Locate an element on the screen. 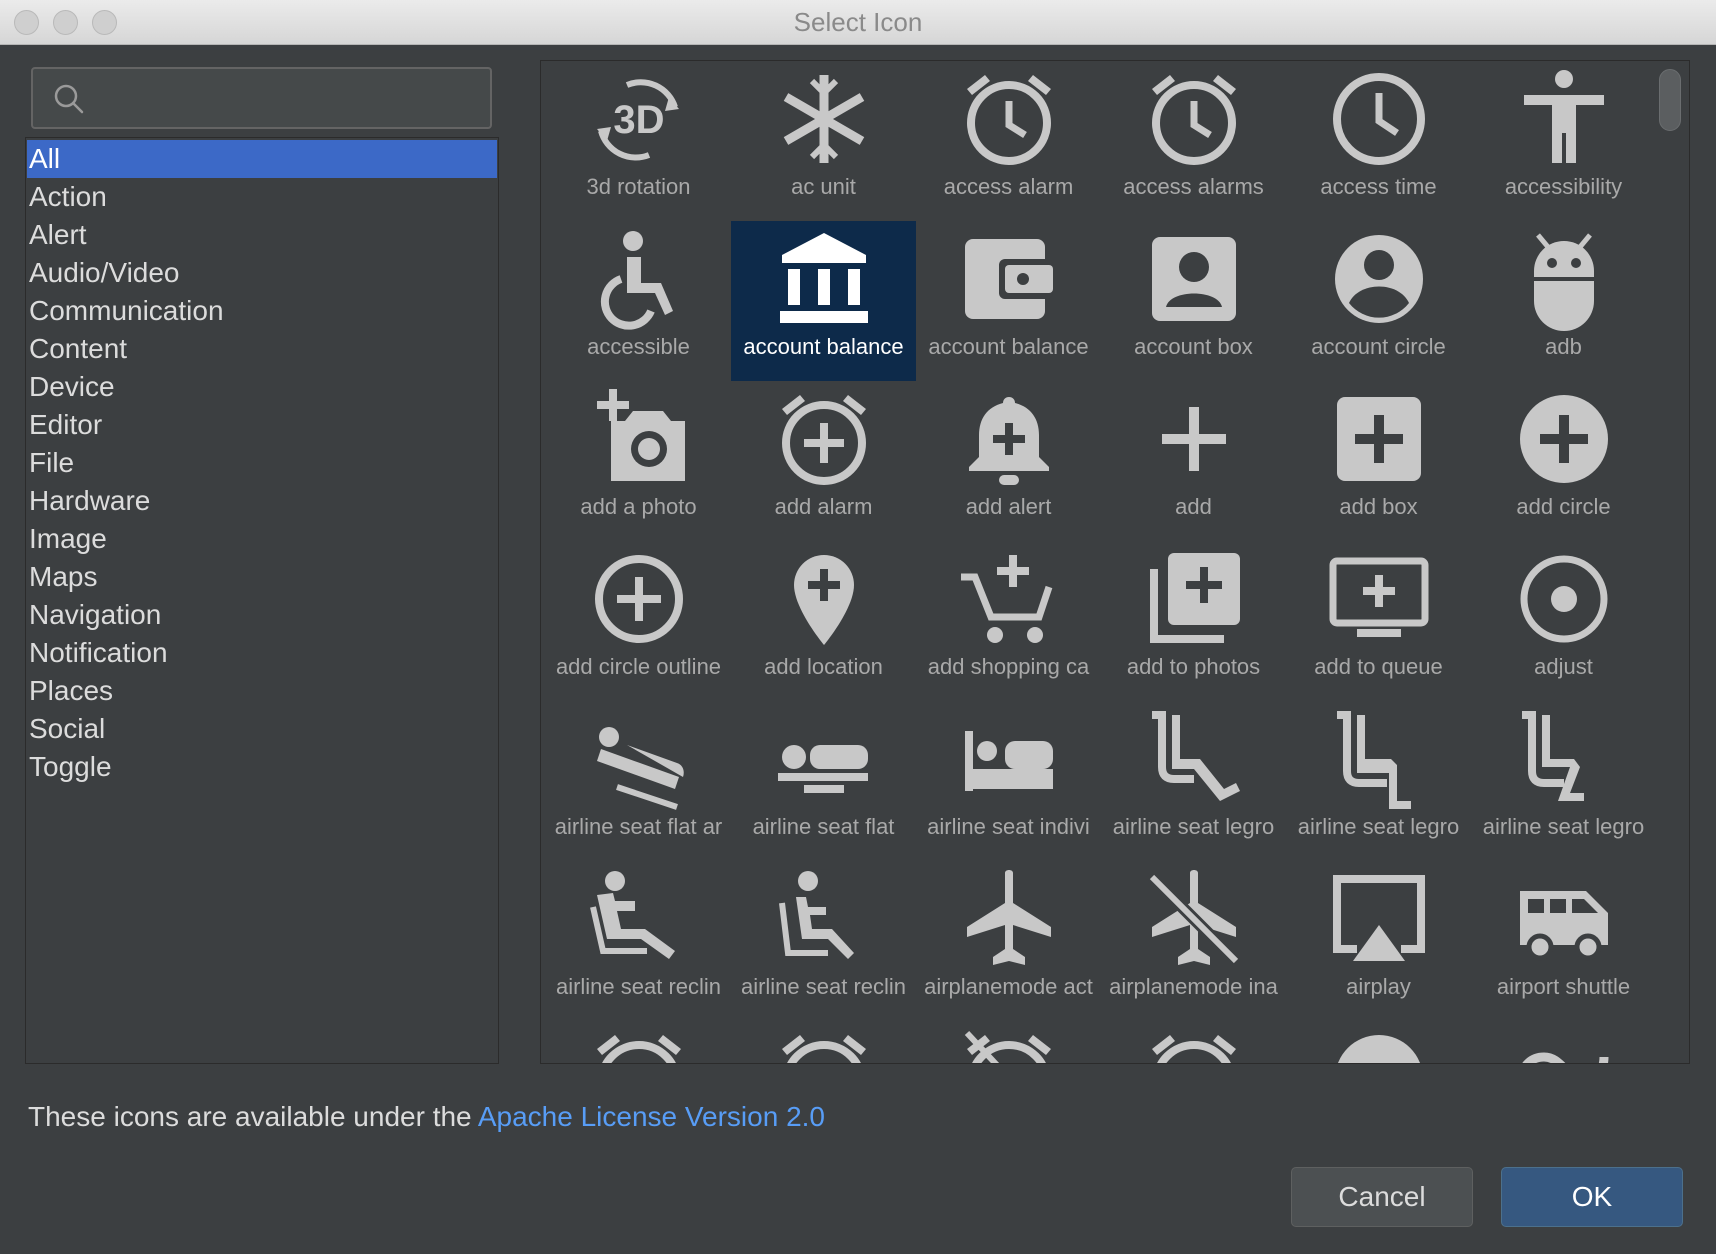 Image resolution: width=1716 pixels, height=1254 pixels. icon-tile: access alarms is located at coordinates (1193, 141).